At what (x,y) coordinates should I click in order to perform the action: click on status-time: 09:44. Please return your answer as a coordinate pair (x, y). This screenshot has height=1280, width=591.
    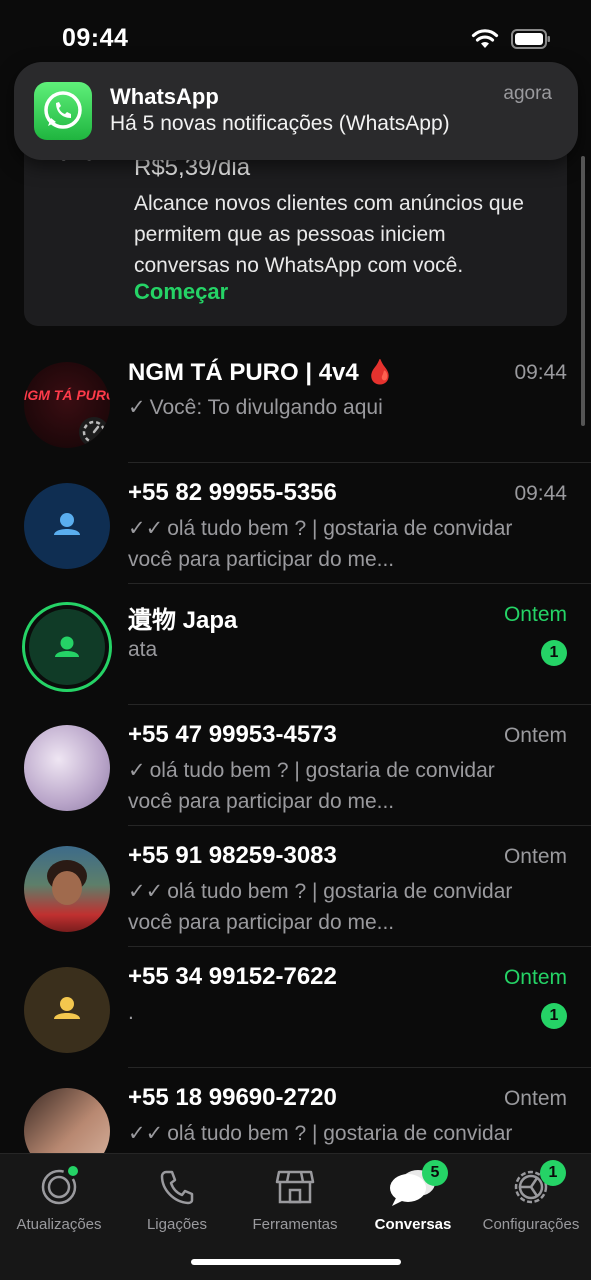
    Looking at the image, I should click on (95, 38).